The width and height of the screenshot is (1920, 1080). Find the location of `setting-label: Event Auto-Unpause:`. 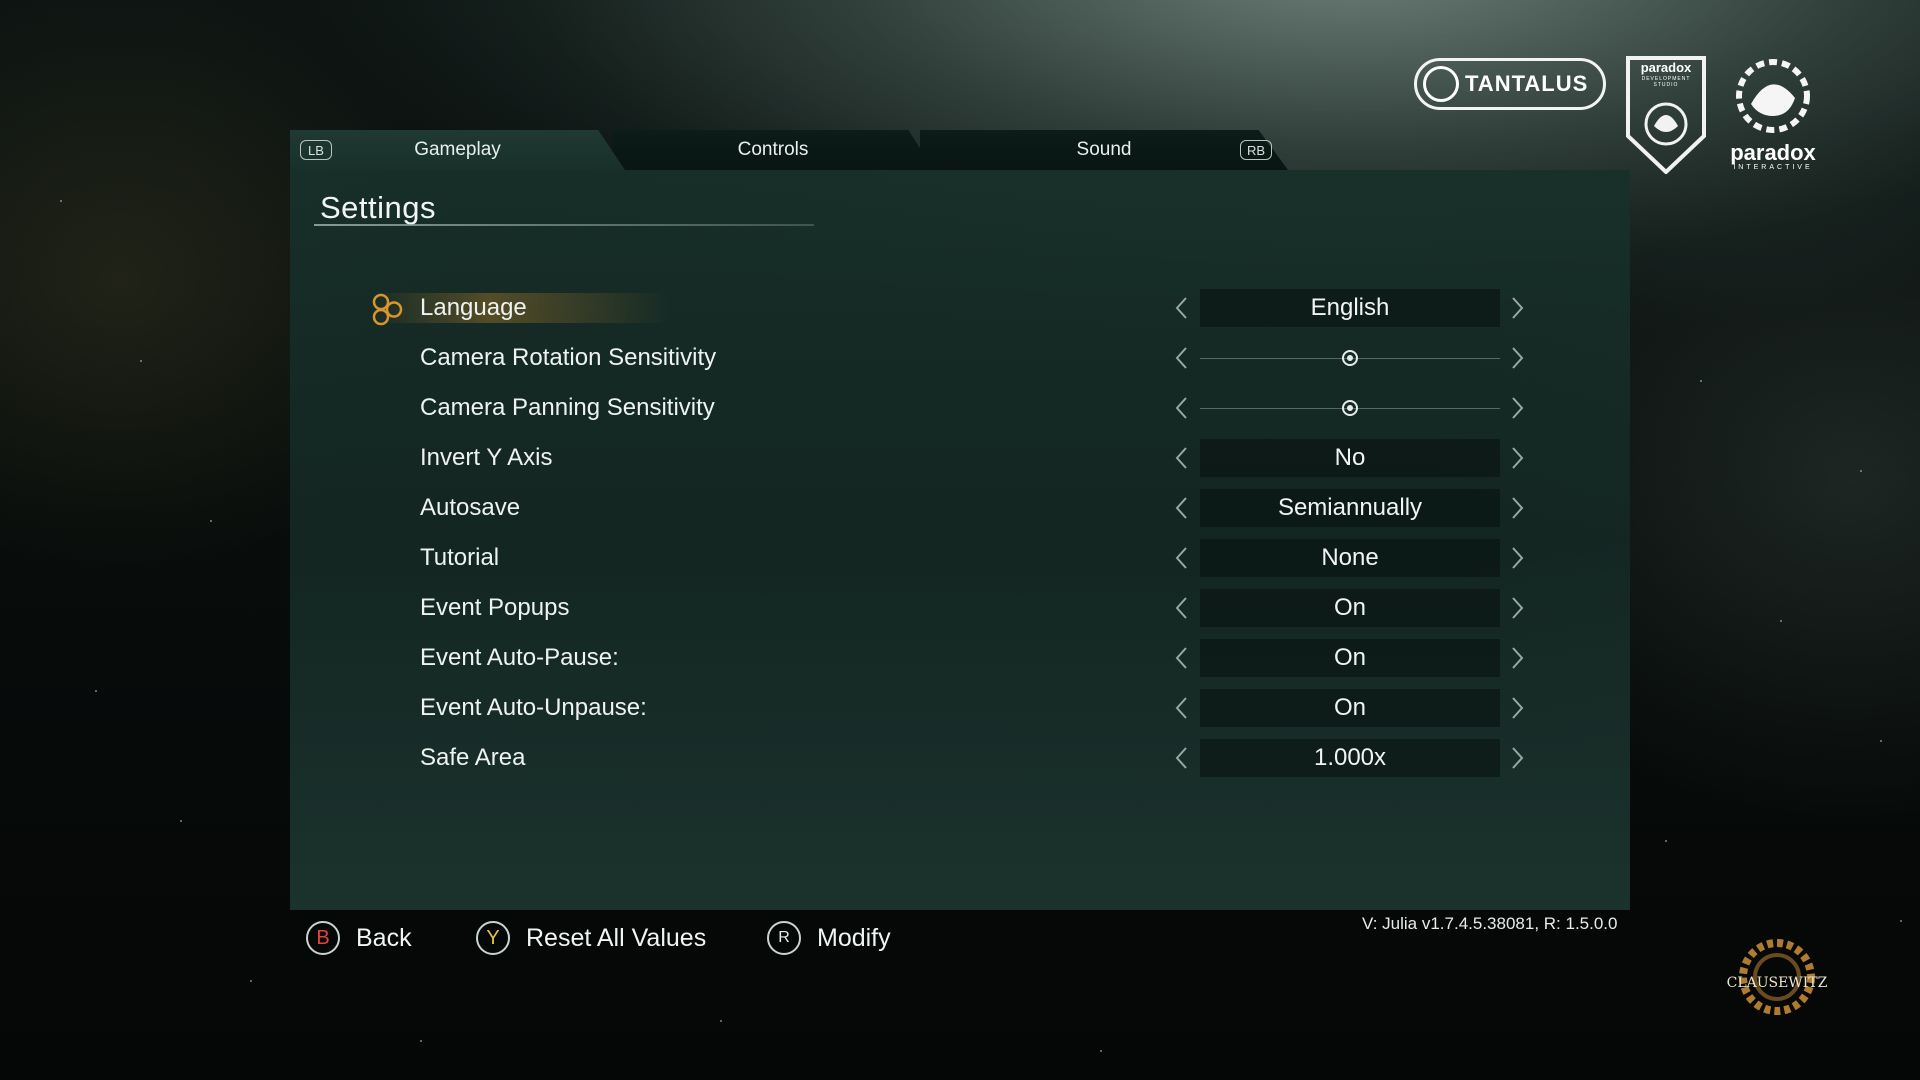

setting-label: Event Auto-Unpause: is located at coordinates (533, 707).